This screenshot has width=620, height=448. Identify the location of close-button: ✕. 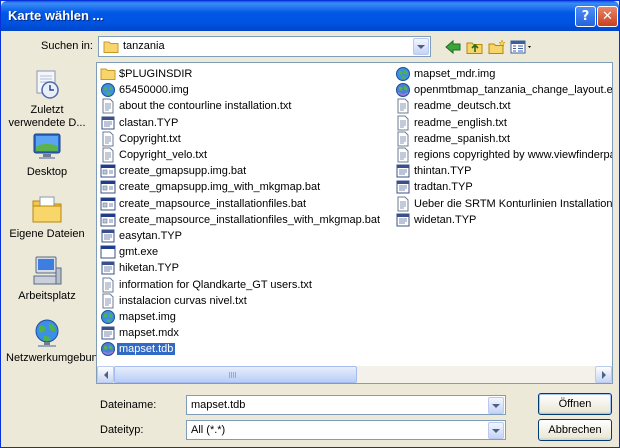
(607, 16).